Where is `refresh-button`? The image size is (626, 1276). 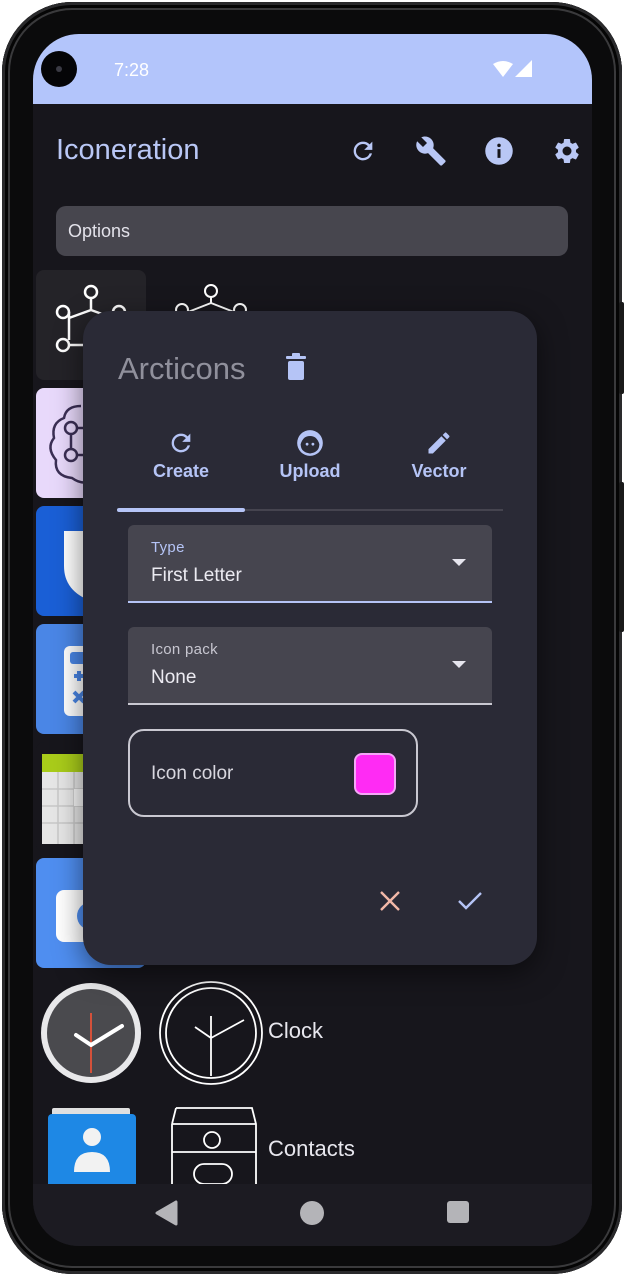 refresh-button is located at coordinates (363, 151).